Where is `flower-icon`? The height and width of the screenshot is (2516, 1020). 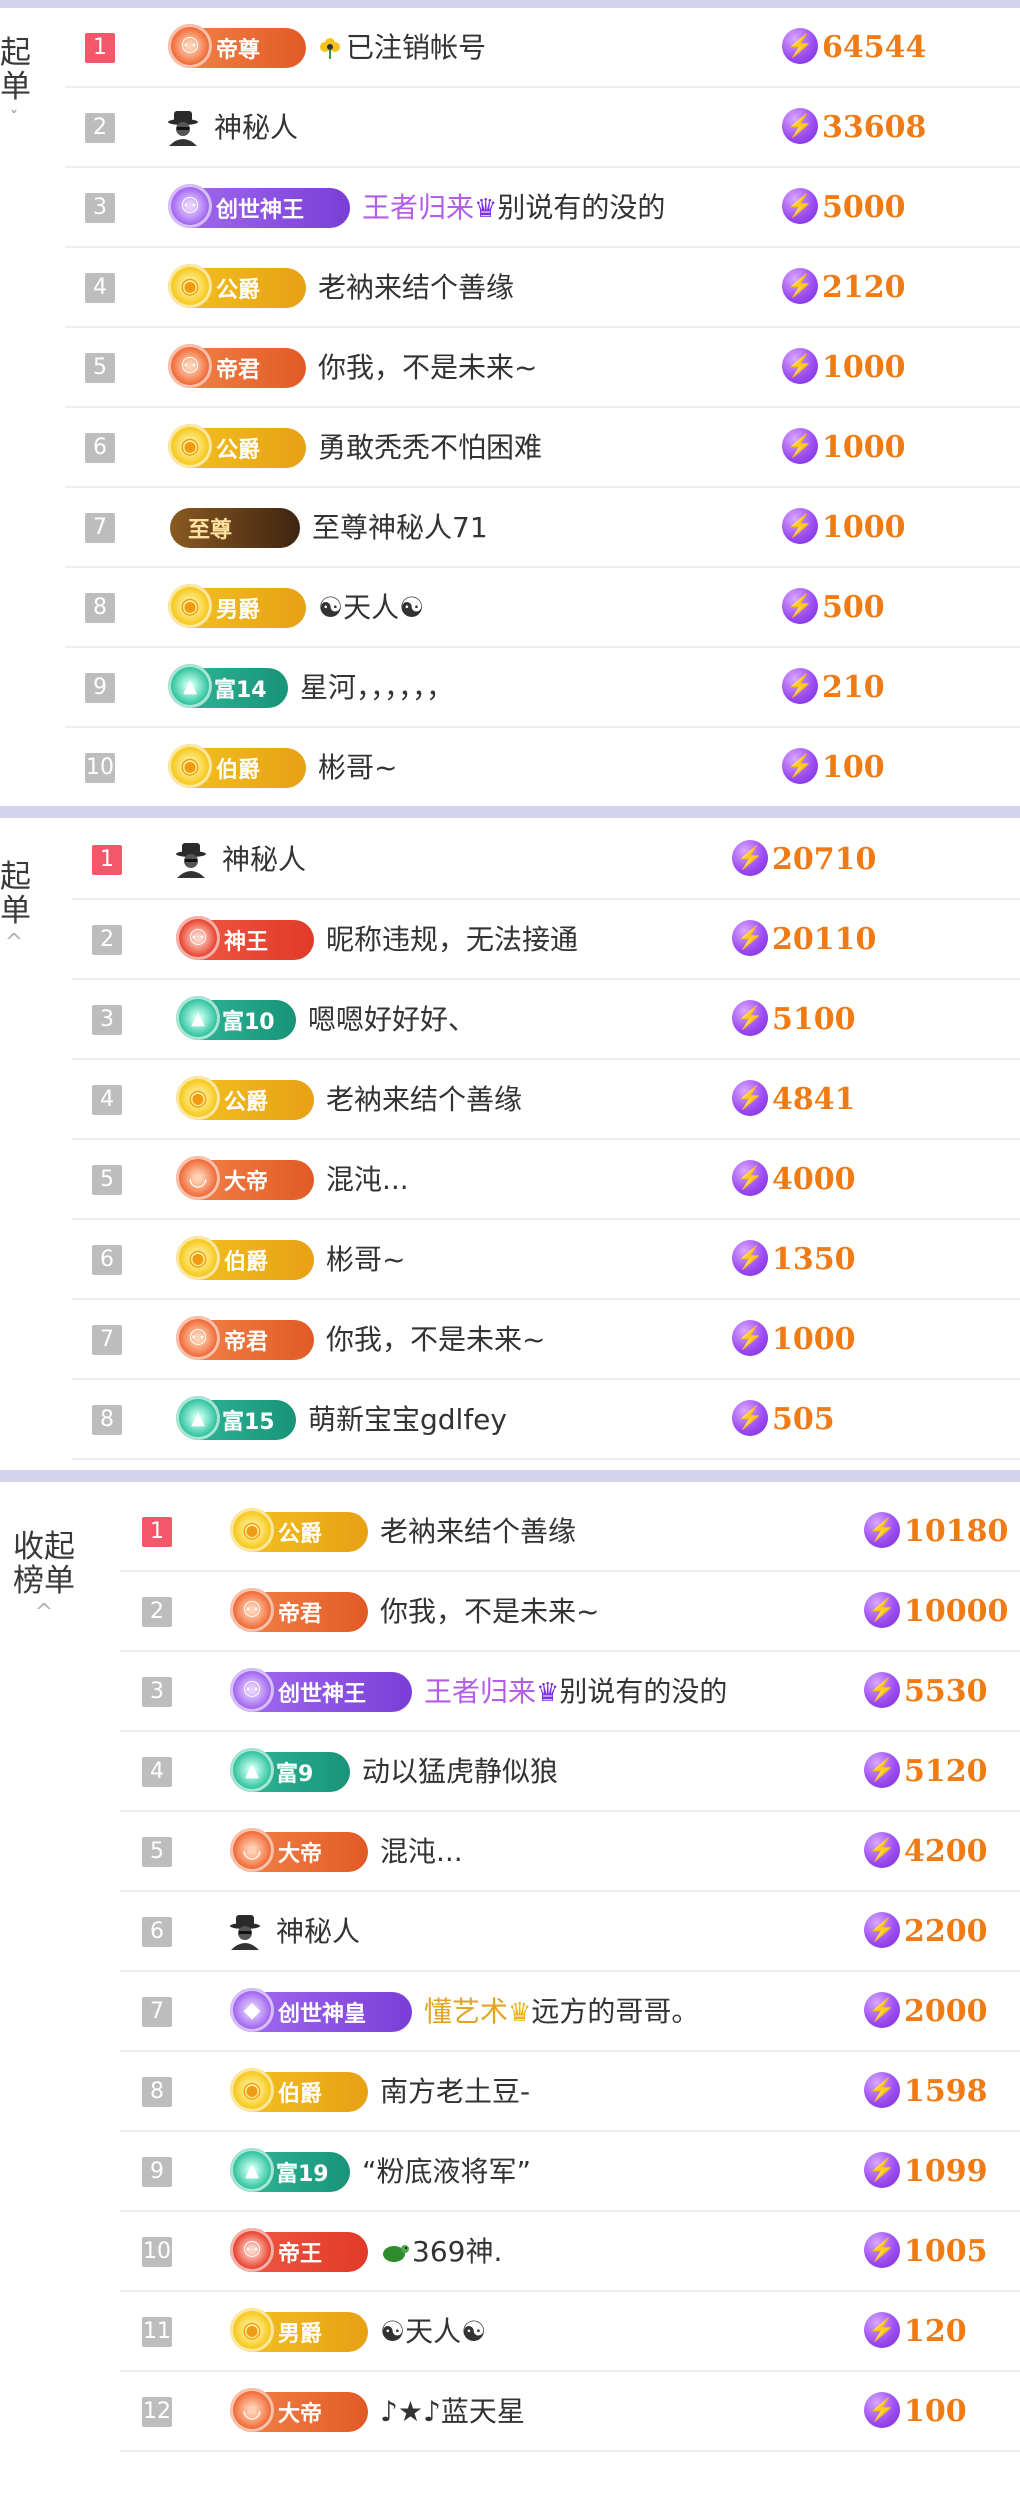
flower-icon is located at coordinates (332, 47).